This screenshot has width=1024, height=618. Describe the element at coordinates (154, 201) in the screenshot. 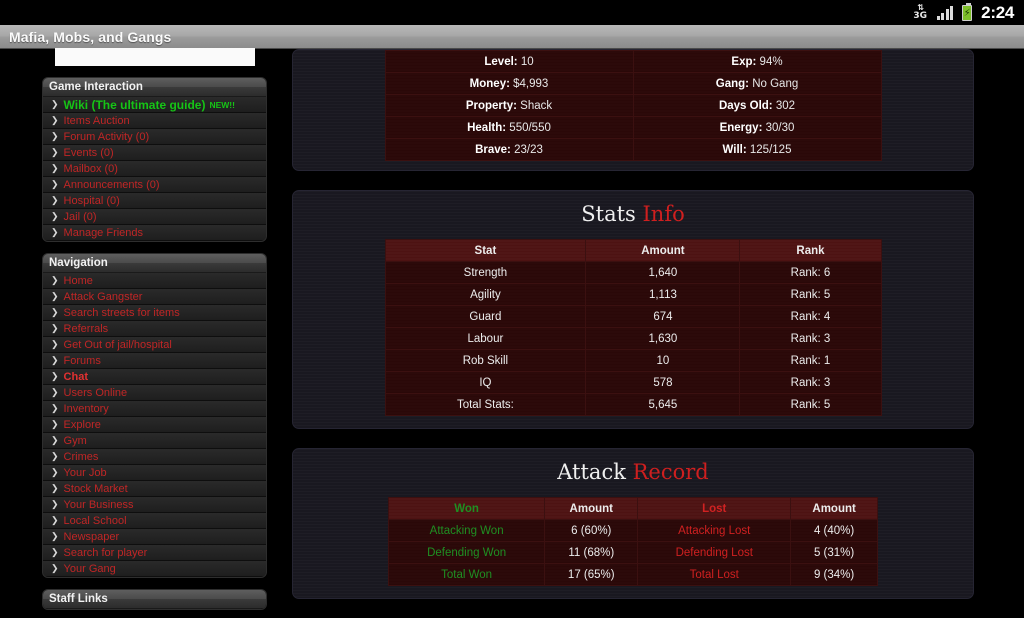

I see `sidebar-item-hospital-0: ❯ Hospital (0)` at that location.